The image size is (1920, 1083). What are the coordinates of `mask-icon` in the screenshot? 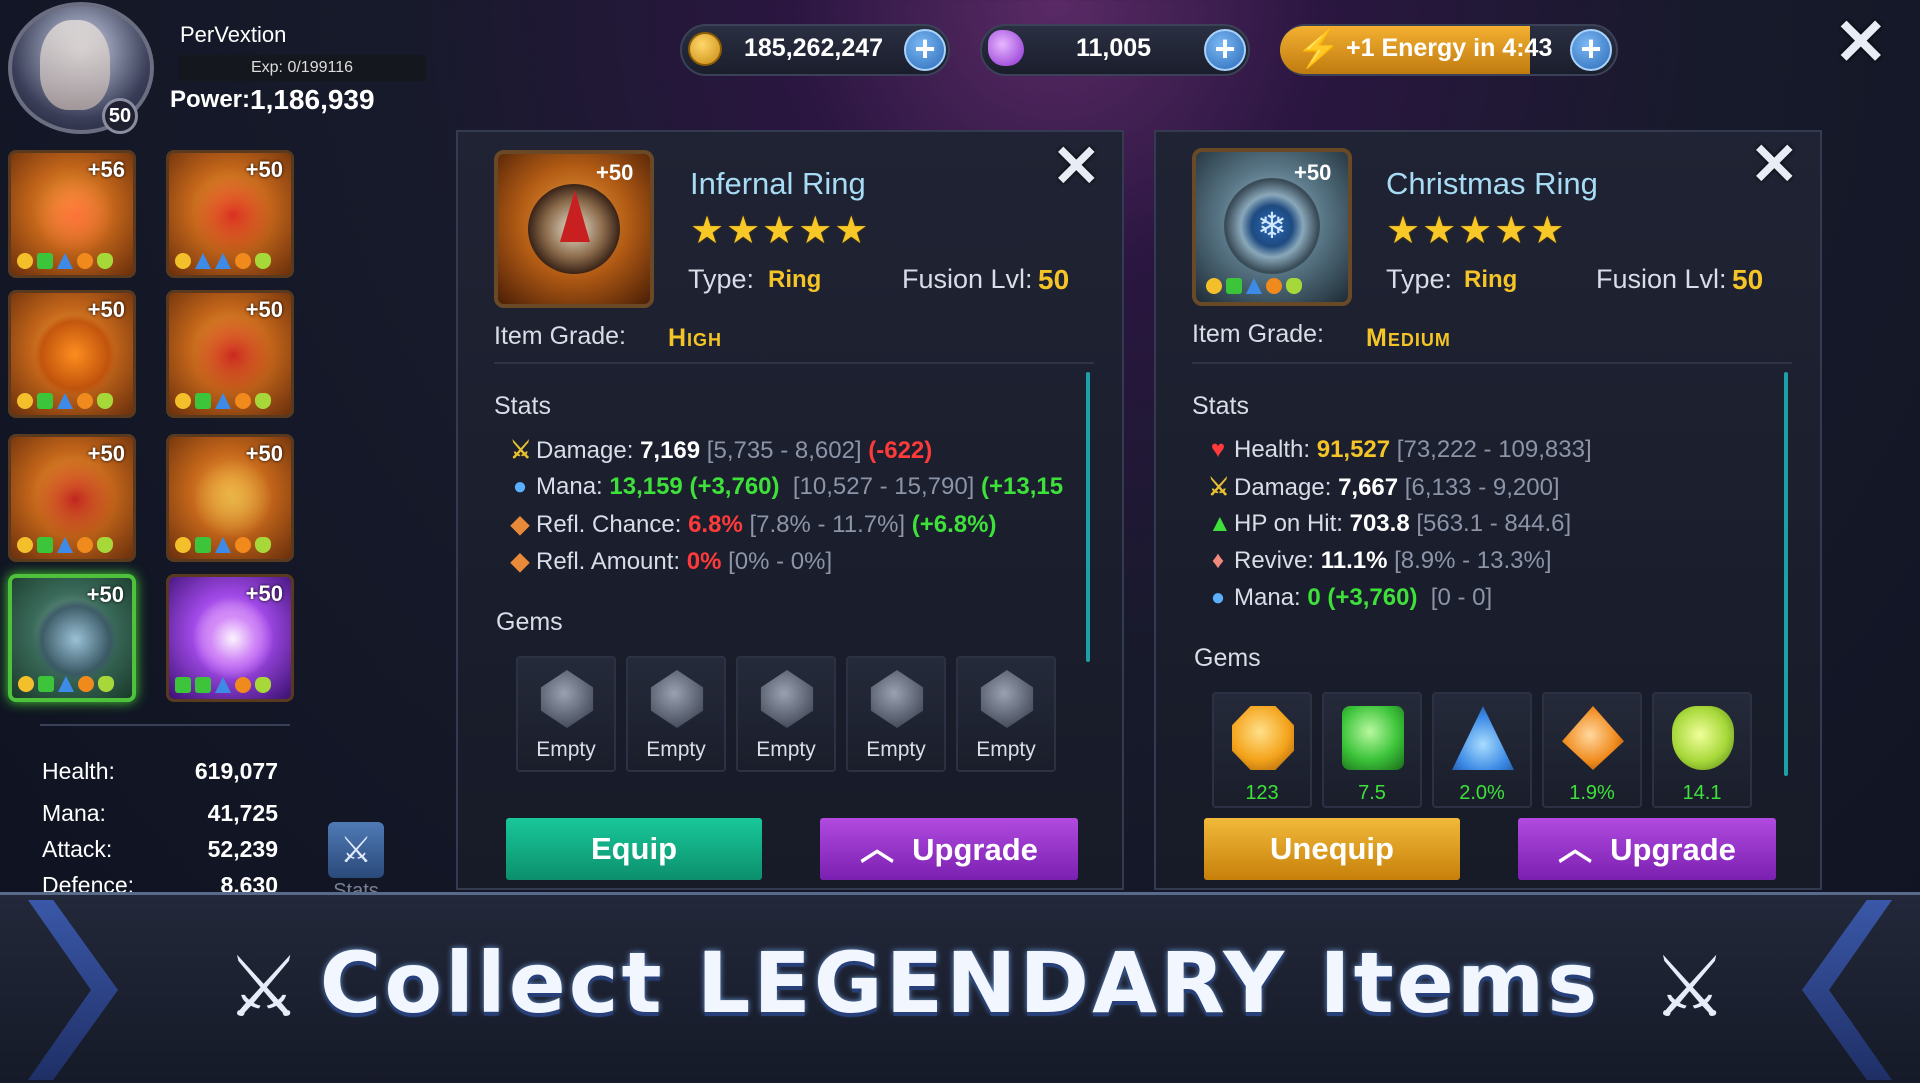 It's located at (233, 639).